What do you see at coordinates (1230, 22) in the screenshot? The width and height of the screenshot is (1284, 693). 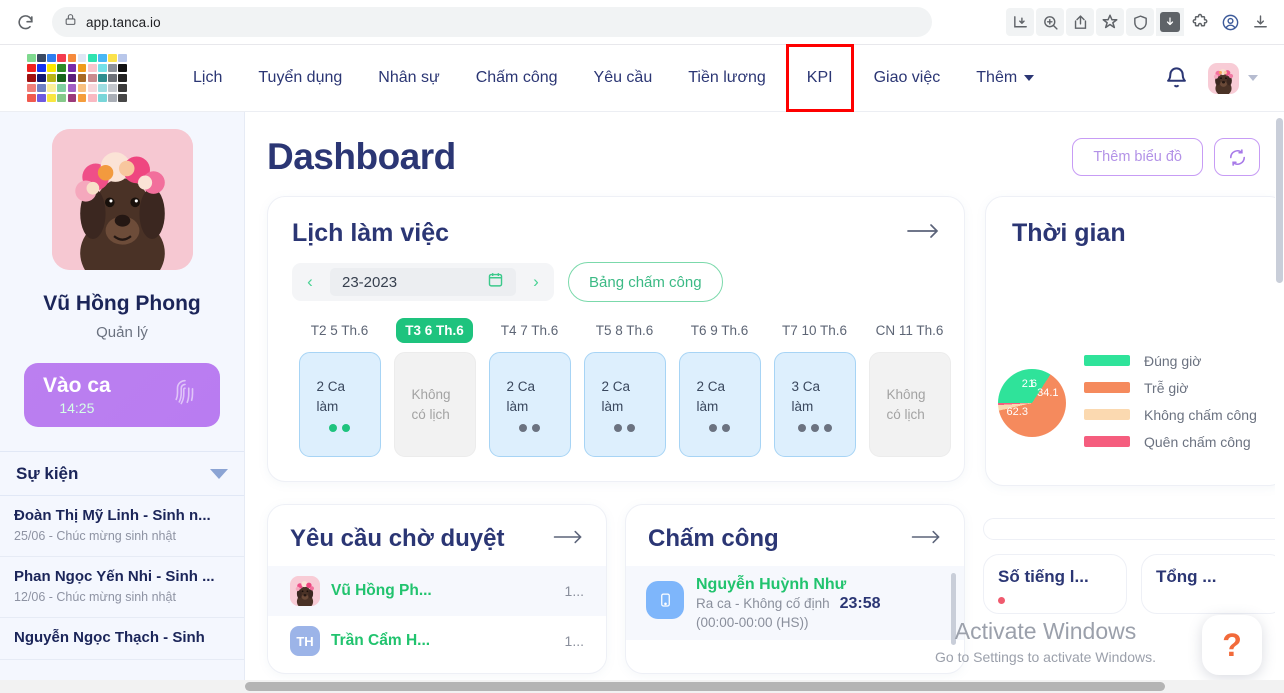 I see `profile-icon` at bounding box center [1230, 22].